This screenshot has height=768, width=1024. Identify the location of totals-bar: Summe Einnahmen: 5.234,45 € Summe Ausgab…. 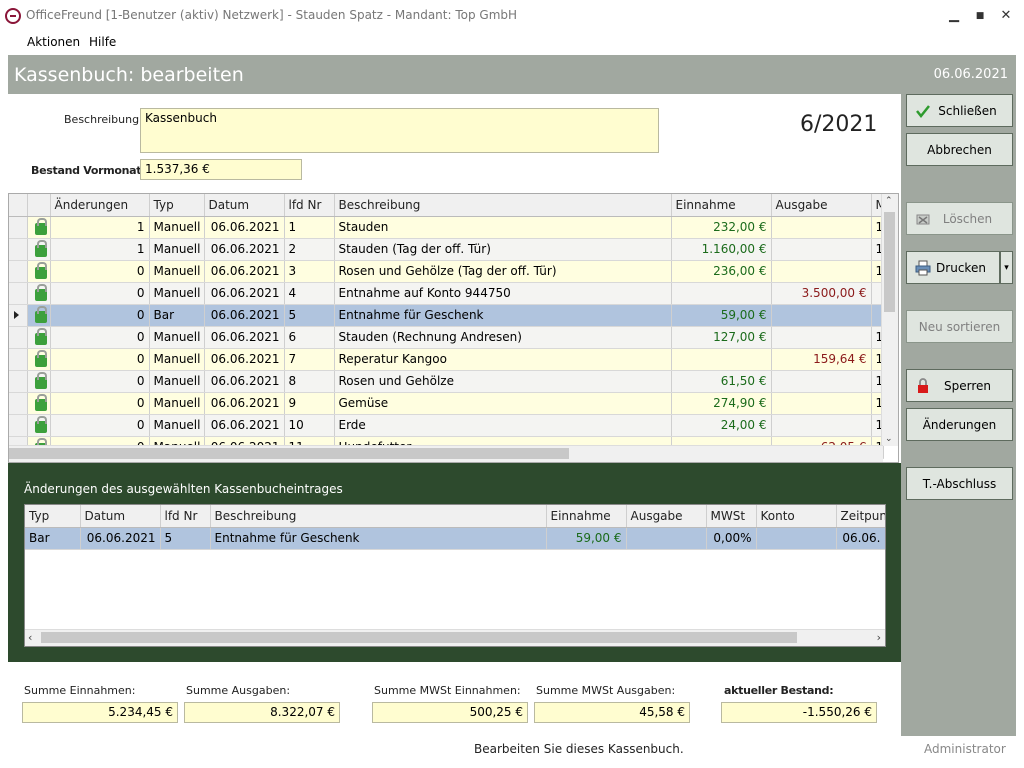
(454, 699).